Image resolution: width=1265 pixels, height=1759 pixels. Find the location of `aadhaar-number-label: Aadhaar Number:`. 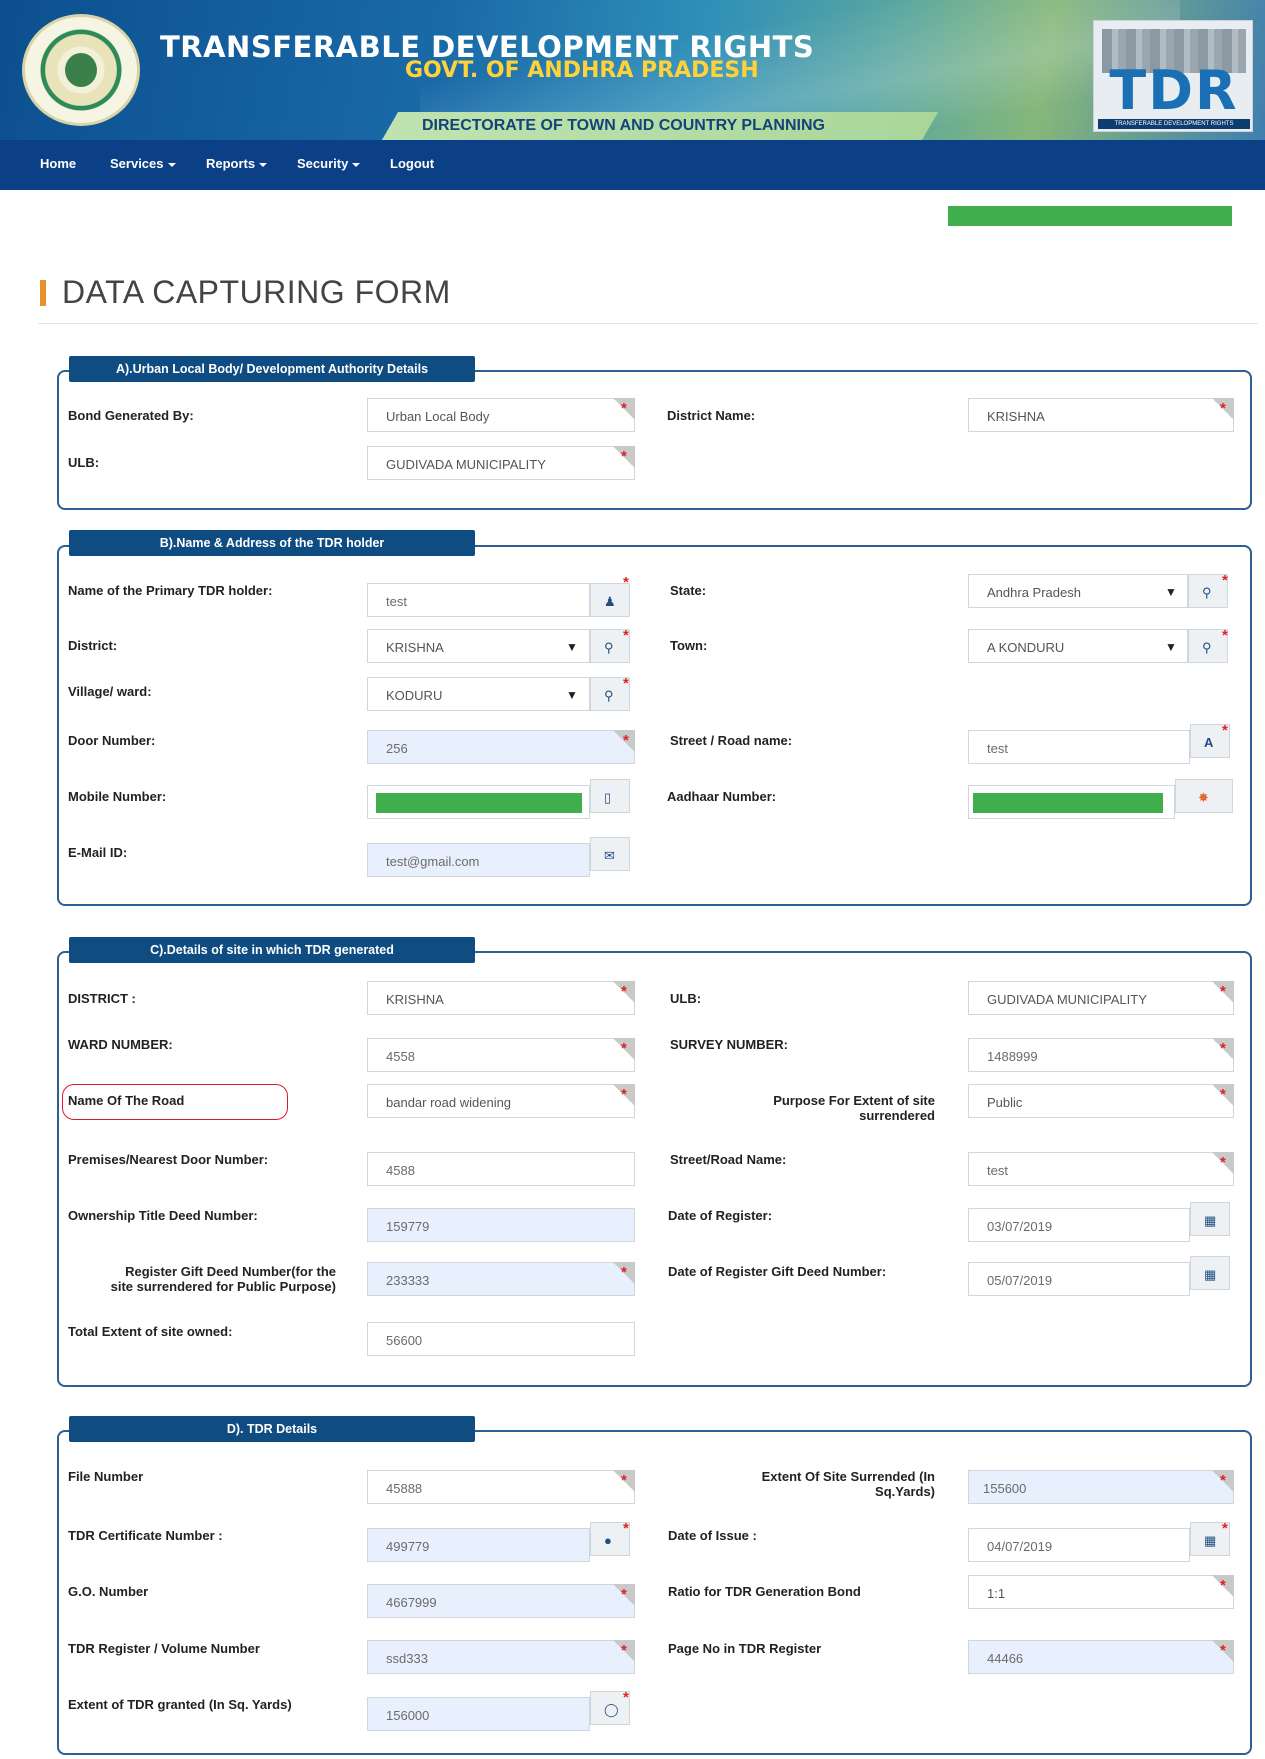

aadhaar-number-label: Aadhaar Number: is located at coordinates (722, 796).